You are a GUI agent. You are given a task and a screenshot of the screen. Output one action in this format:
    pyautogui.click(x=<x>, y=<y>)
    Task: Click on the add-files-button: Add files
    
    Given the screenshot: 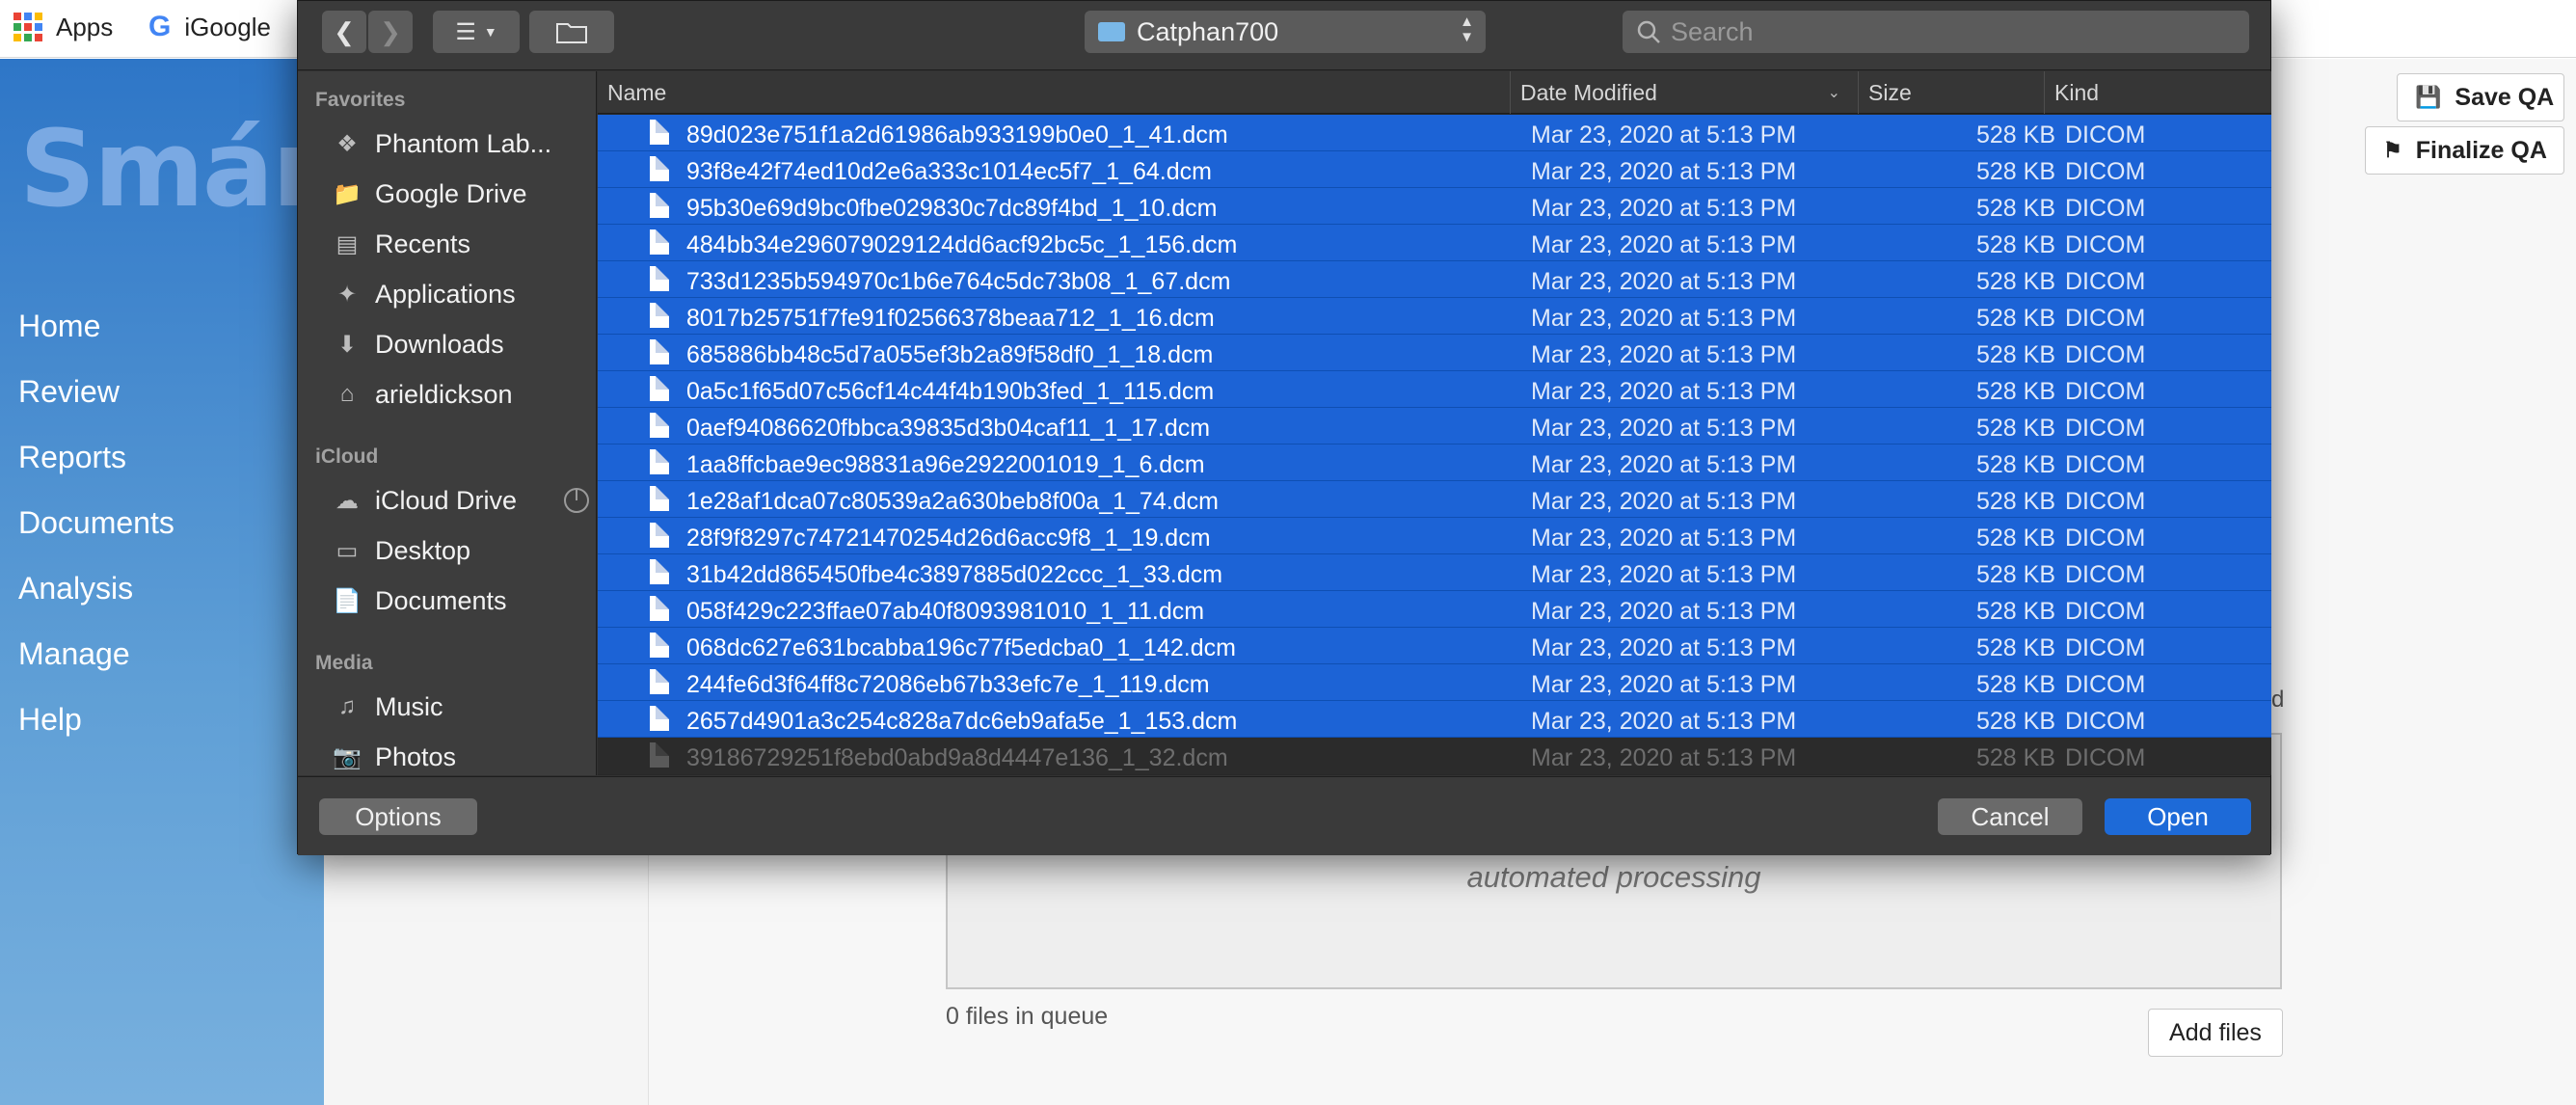 What is the action you would take?
    pyautogui.click(x=2216, y=1033)
    